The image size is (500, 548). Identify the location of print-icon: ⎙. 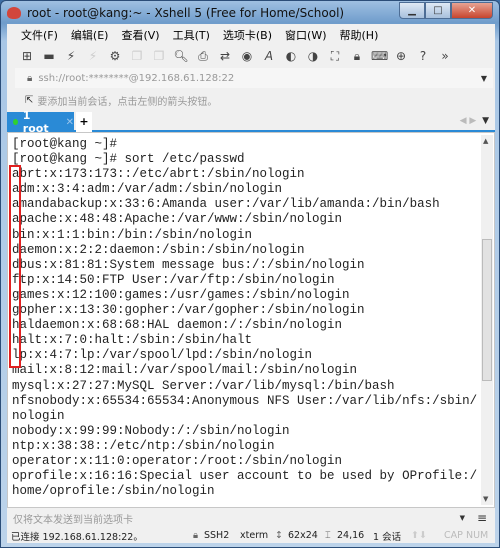
(203, 56).